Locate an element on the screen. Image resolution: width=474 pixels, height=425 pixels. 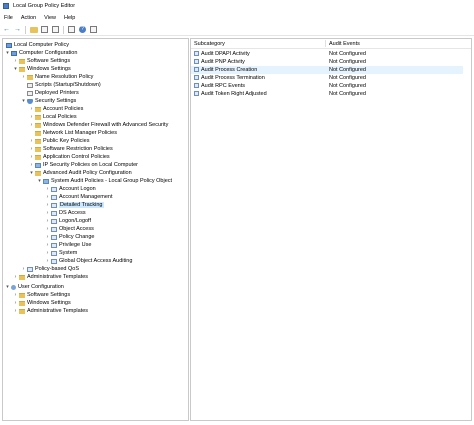
back-arrow-icon: ← is located at coordinates (6, 29).